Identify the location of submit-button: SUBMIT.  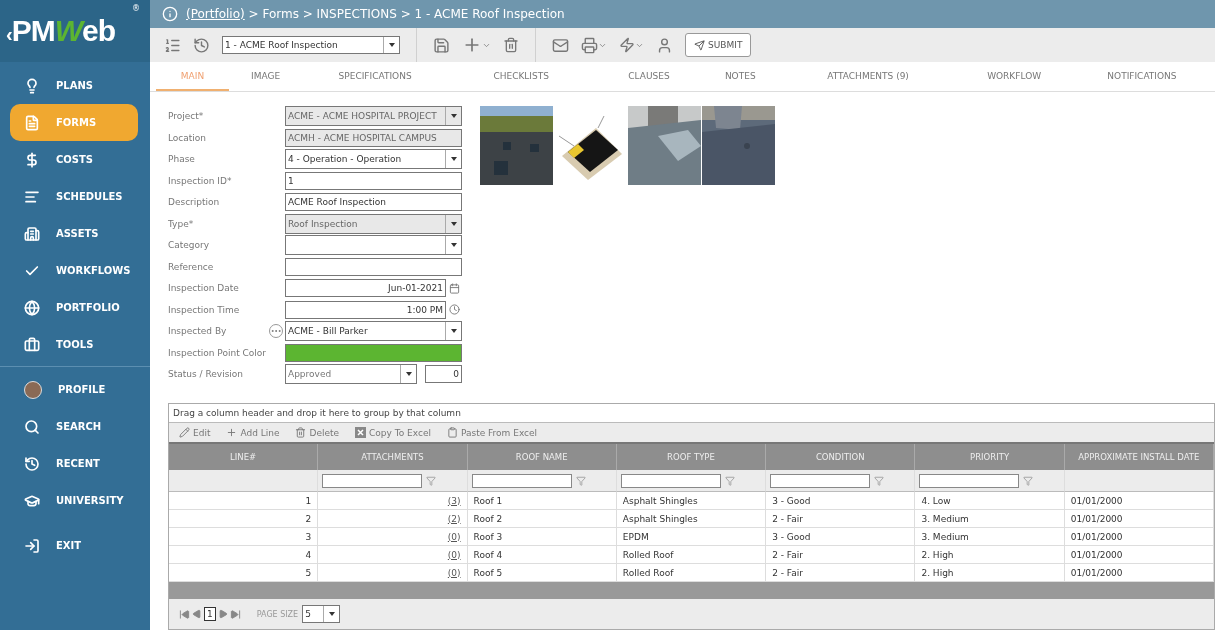
(718, 45).